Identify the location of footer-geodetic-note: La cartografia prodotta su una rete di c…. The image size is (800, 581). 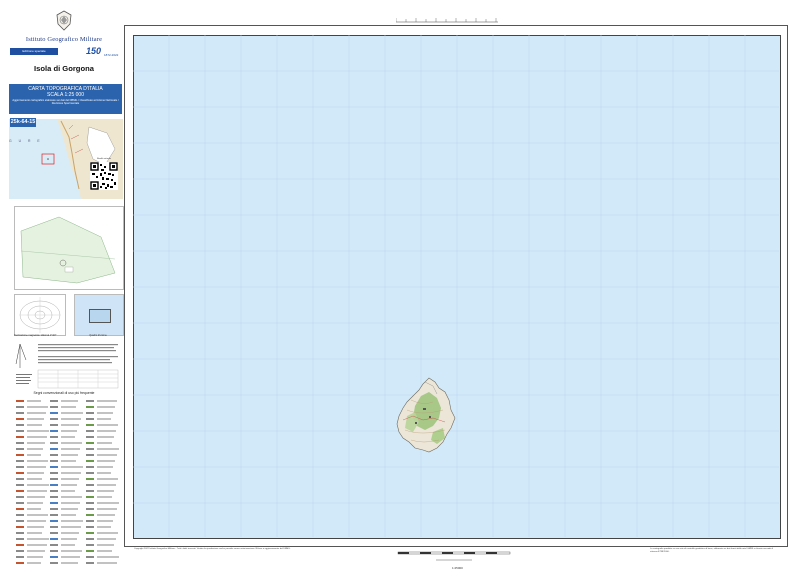
(712, 550).